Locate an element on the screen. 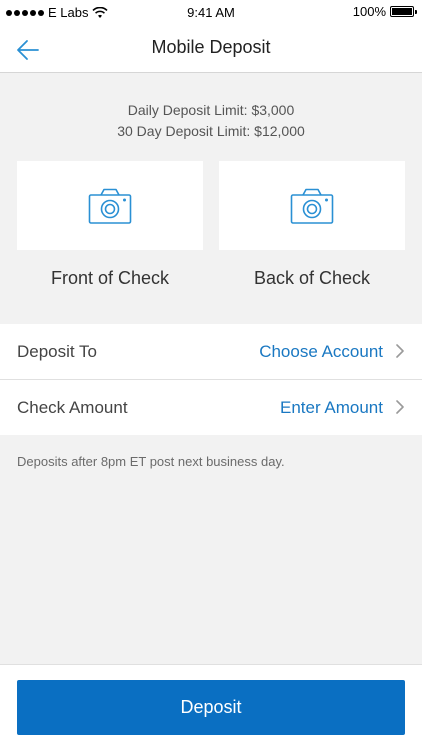 This screenshot has height=751, width=422. battery-icon is located at coordinates (403, 11).